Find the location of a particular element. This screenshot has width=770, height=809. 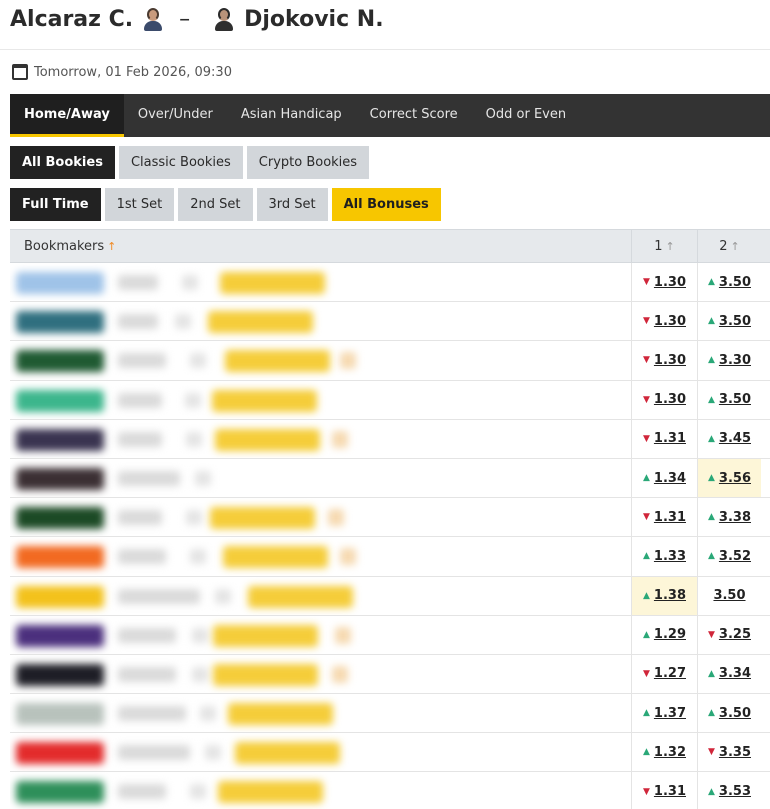

odd-value: 3.56 is located at coordinates (735, 478).